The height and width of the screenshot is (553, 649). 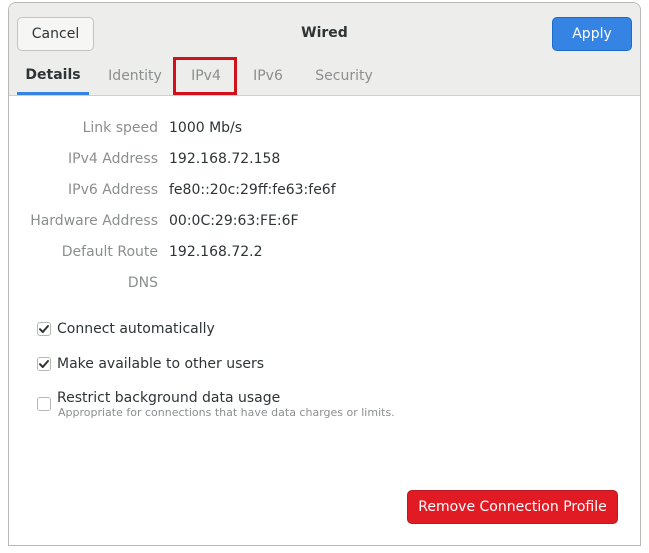 I want to click on default-route-label: Default Route, so click(x=109, y=252).